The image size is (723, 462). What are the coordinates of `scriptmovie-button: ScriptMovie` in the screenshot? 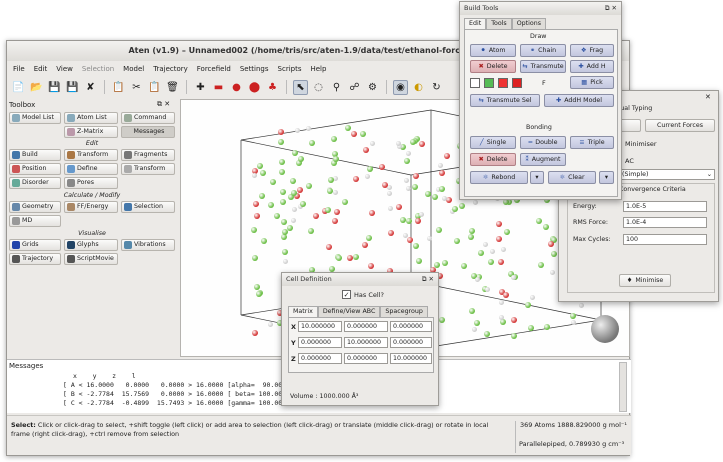 It's located at (91, 259).